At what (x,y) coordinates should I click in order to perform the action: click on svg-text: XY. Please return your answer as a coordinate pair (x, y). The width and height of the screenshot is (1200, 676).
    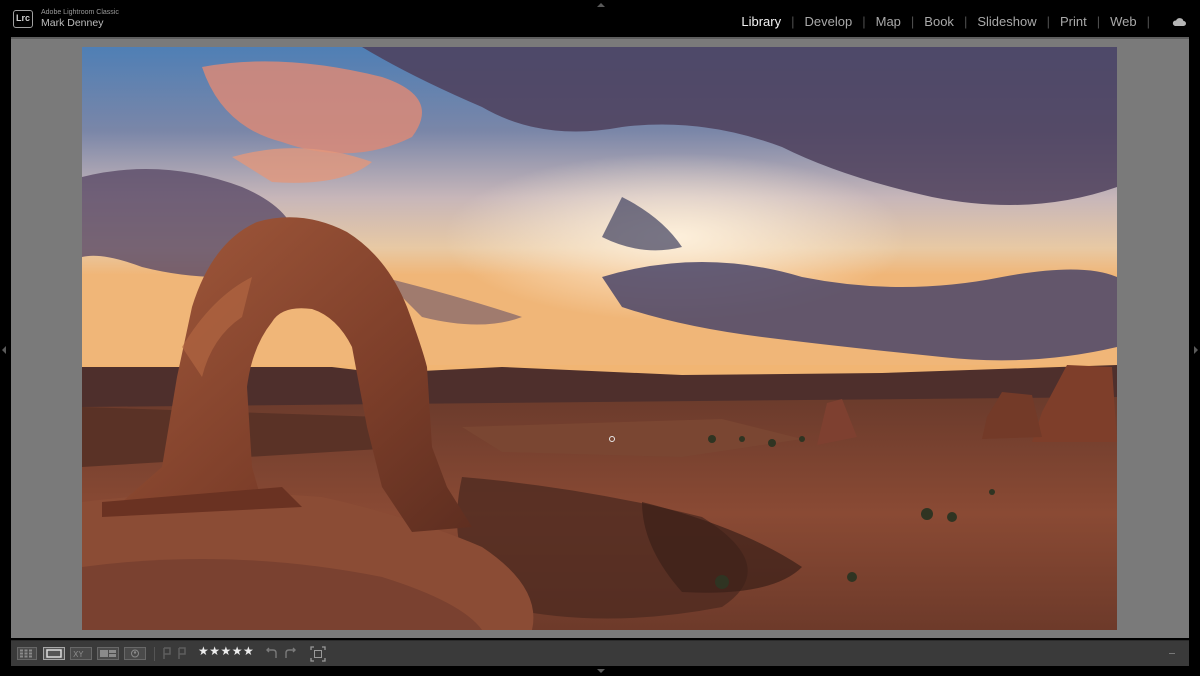
    Looking at the image, I should click on (78, 654).